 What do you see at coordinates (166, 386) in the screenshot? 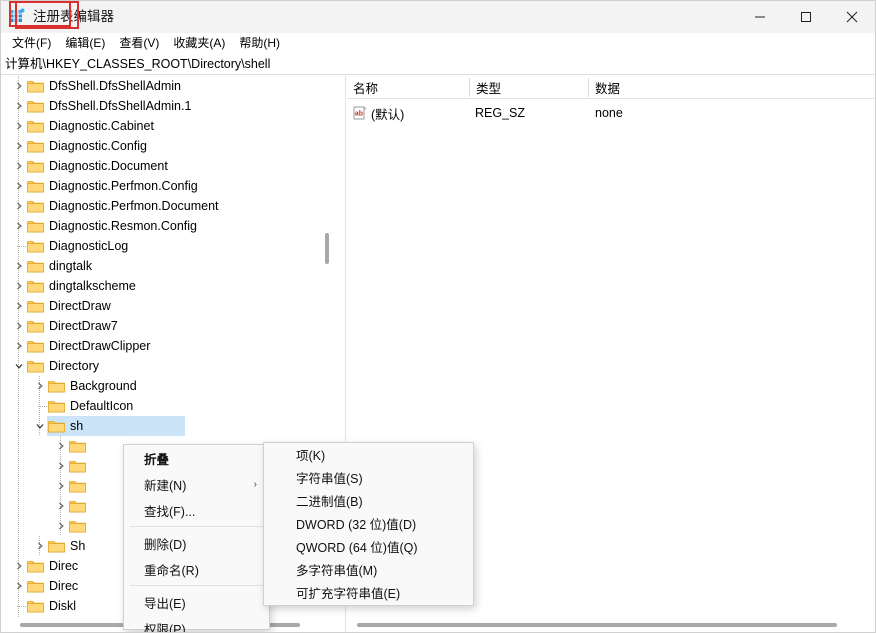
I see `tree-item: Background` at bounding box center [166, 386].